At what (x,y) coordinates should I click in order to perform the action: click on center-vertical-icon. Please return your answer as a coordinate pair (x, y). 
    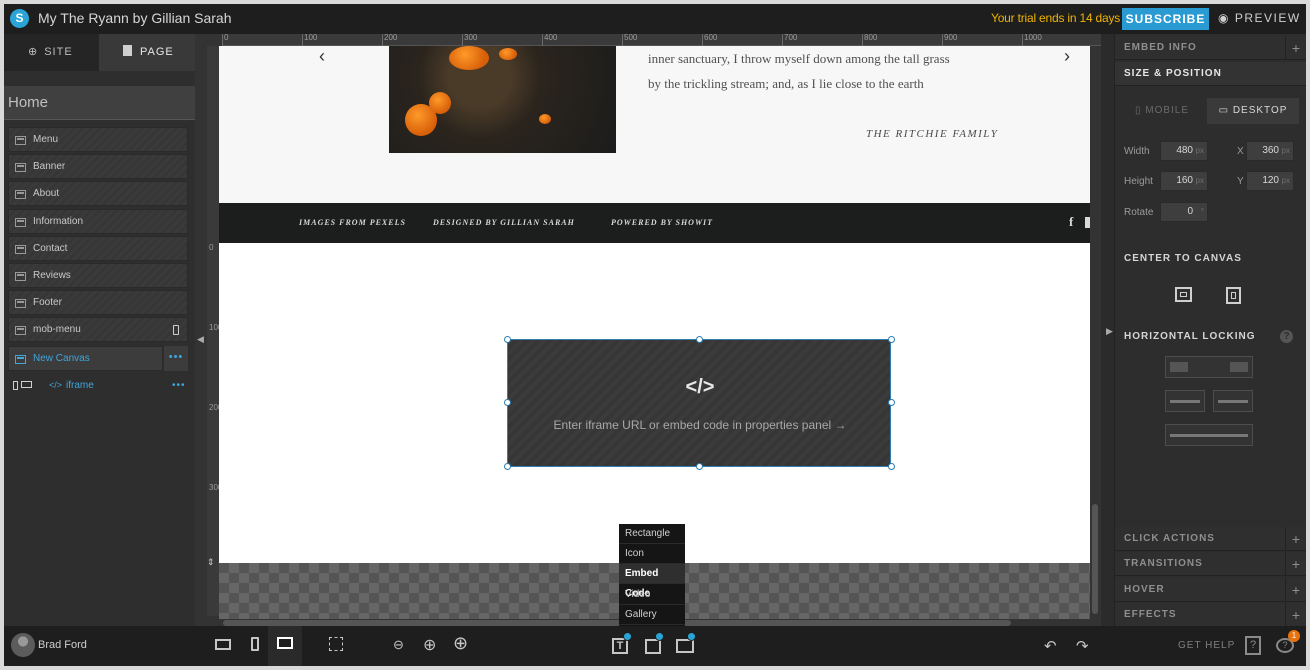
    Looking at the image, I should click on (1233, 295).